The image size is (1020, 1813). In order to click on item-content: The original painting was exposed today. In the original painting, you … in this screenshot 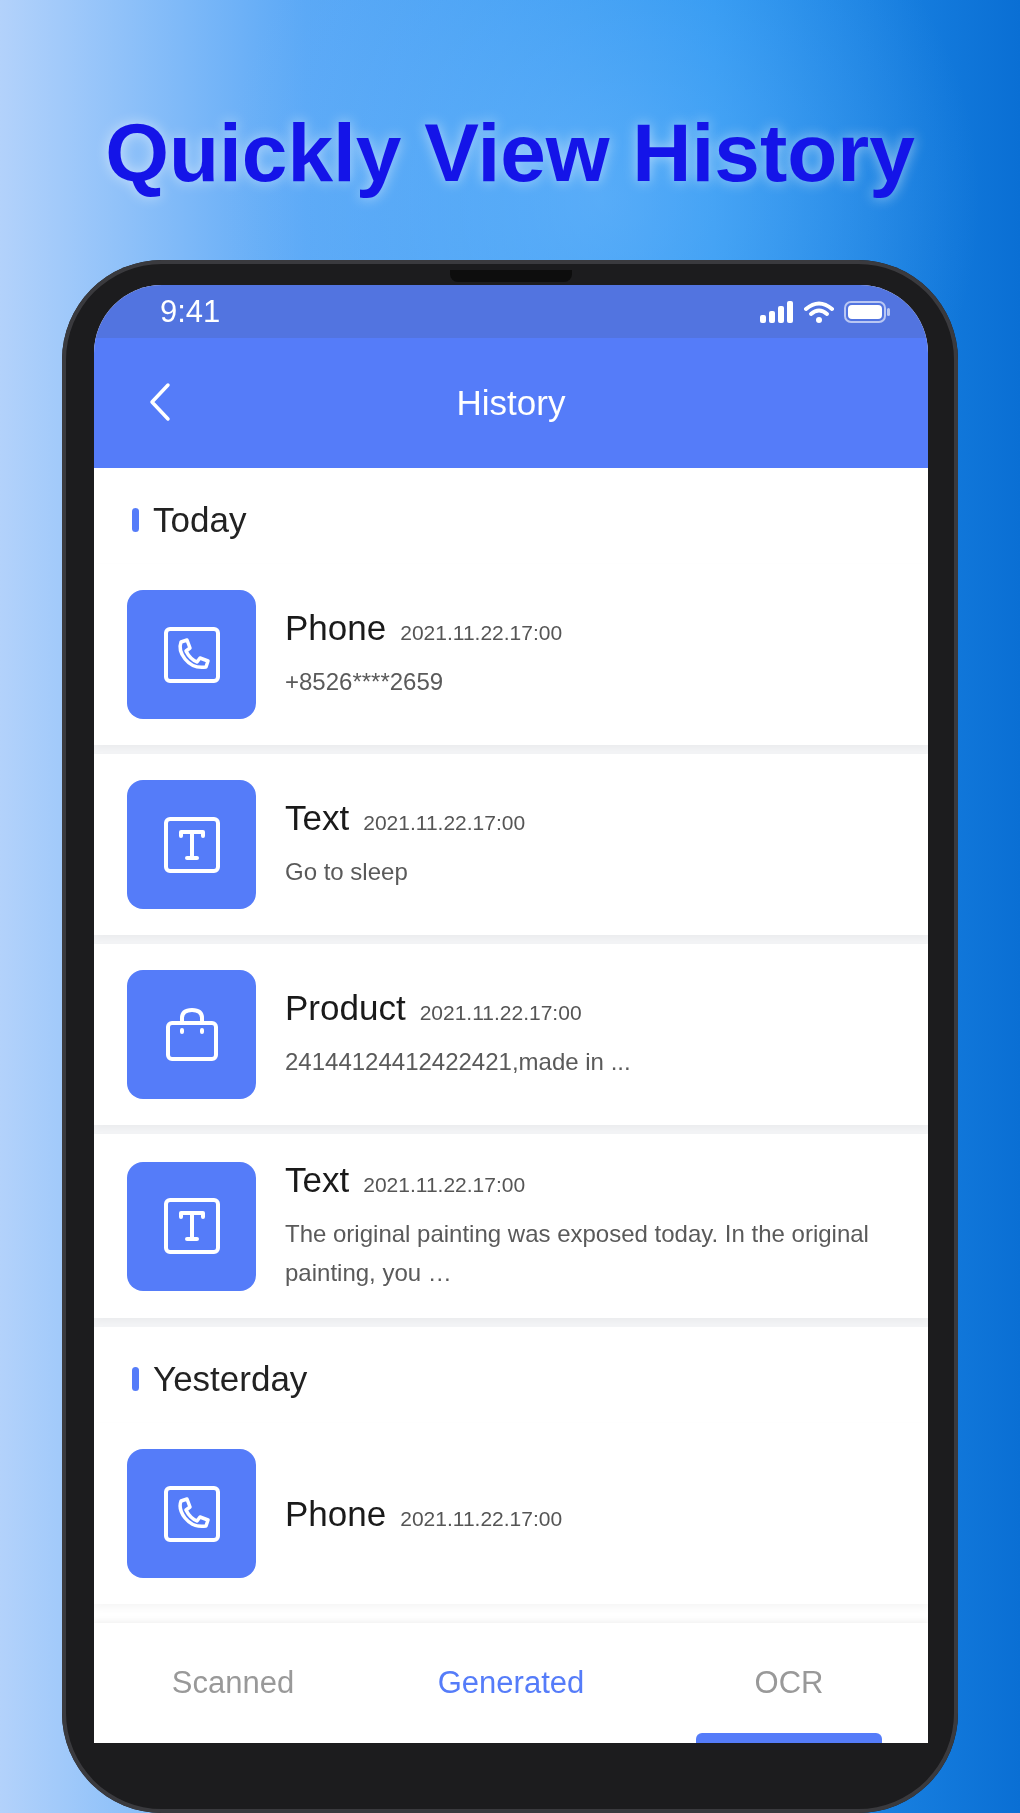, I will do `click(577, 1254)`.